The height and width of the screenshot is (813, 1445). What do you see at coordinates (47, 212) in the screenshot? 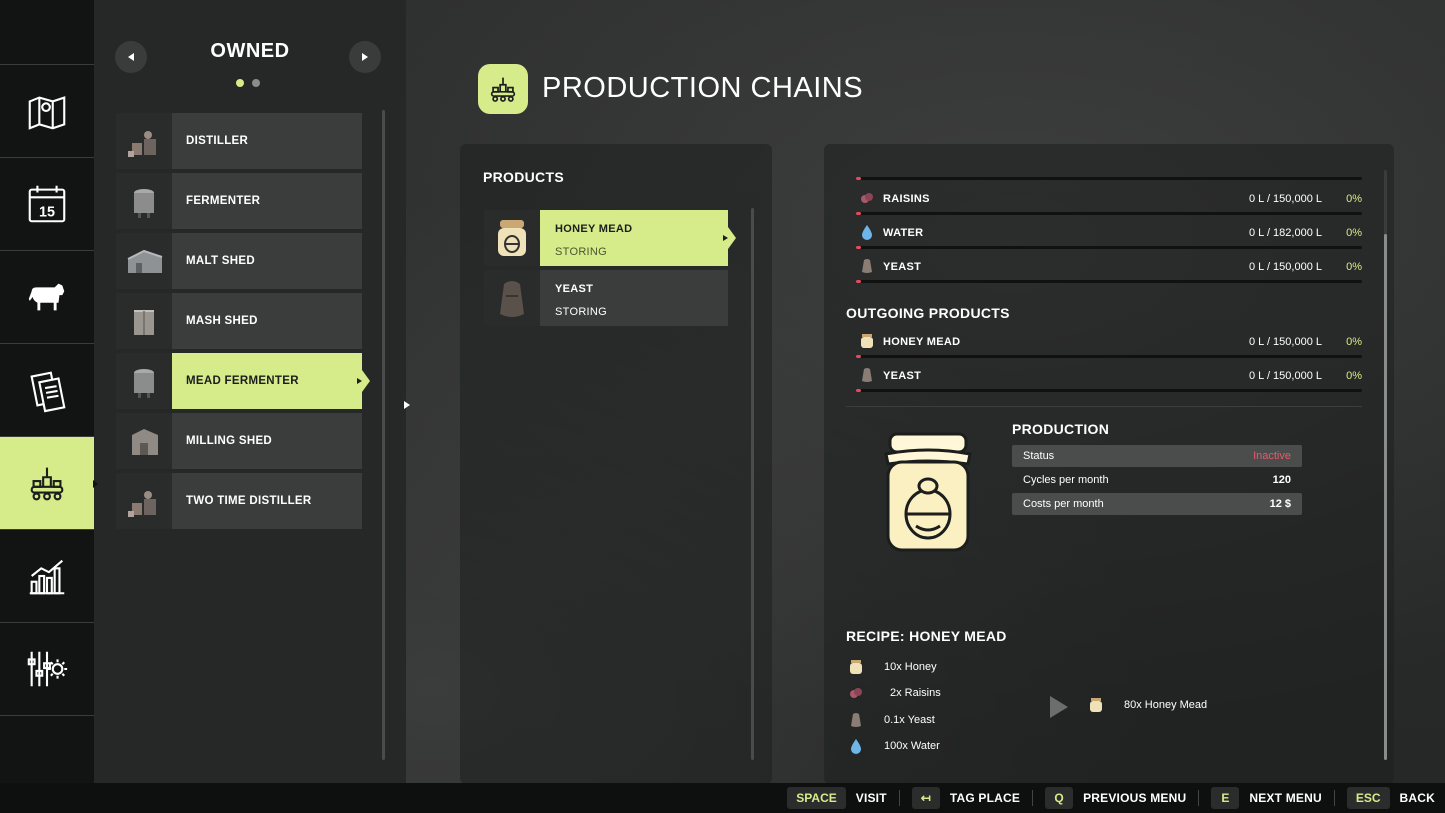
I see `svg-text: 15` at bounding box center [47, 212].